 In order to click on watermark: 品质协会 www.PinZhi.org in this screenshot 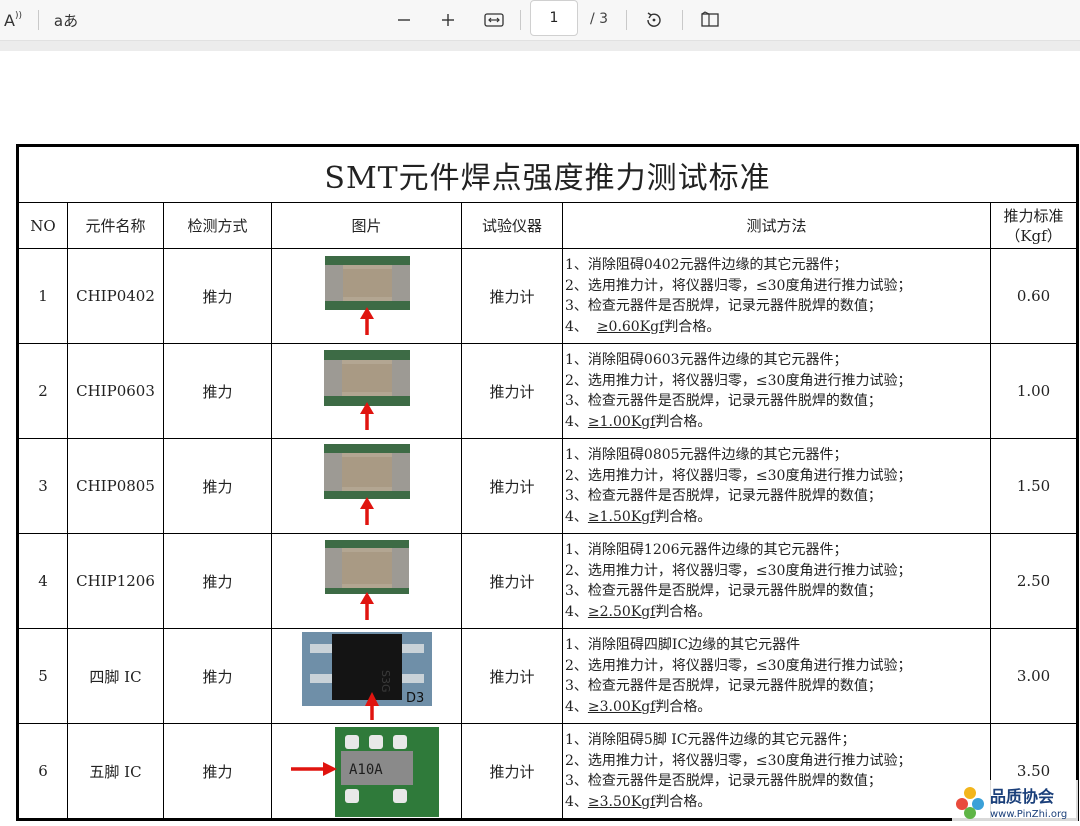, I will do `click(1015, 801)`.